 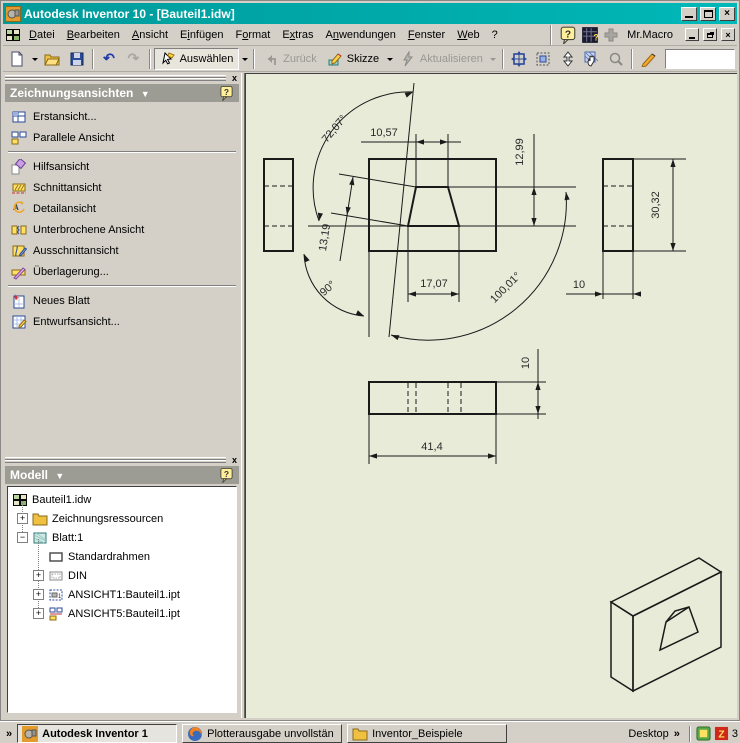 What do you see at coordinates (505, 287) in the screenshot?
I see `dim-label: 100,01°` at bounding box center [505, 287].